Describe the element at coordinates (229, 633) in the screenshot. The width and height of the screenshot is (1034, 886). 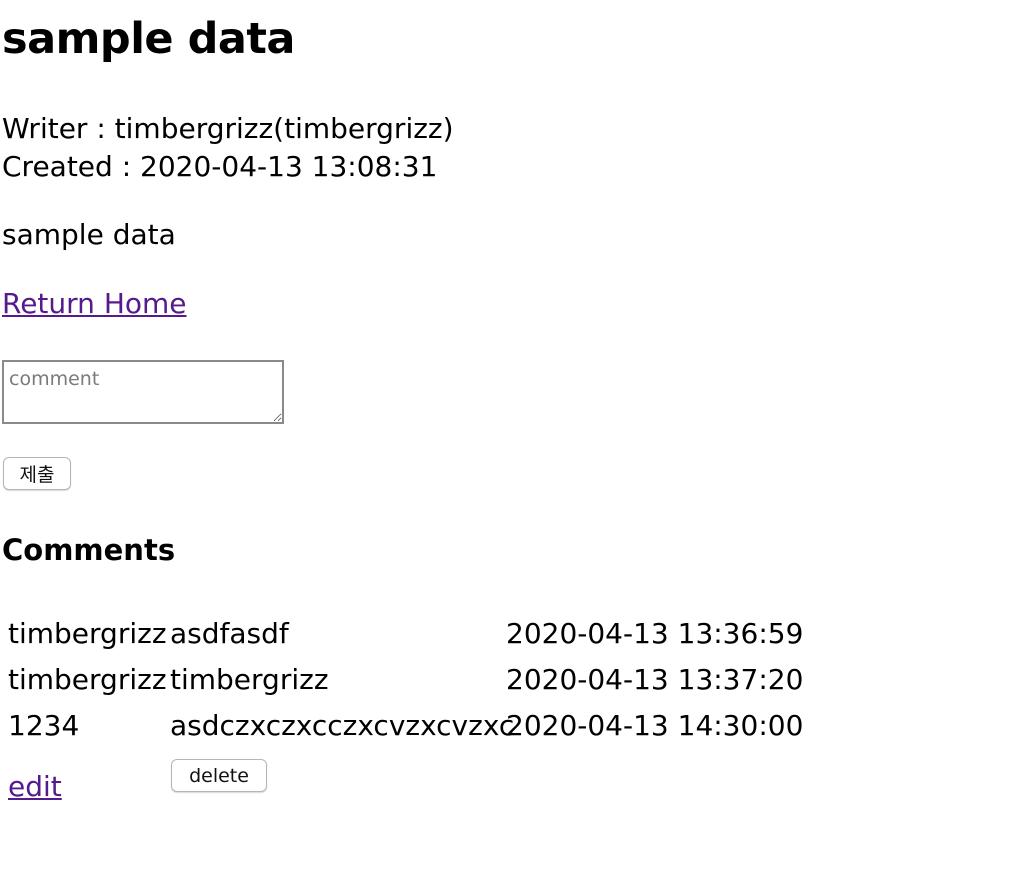
I see `comment-text: asdfasdf` at that location.